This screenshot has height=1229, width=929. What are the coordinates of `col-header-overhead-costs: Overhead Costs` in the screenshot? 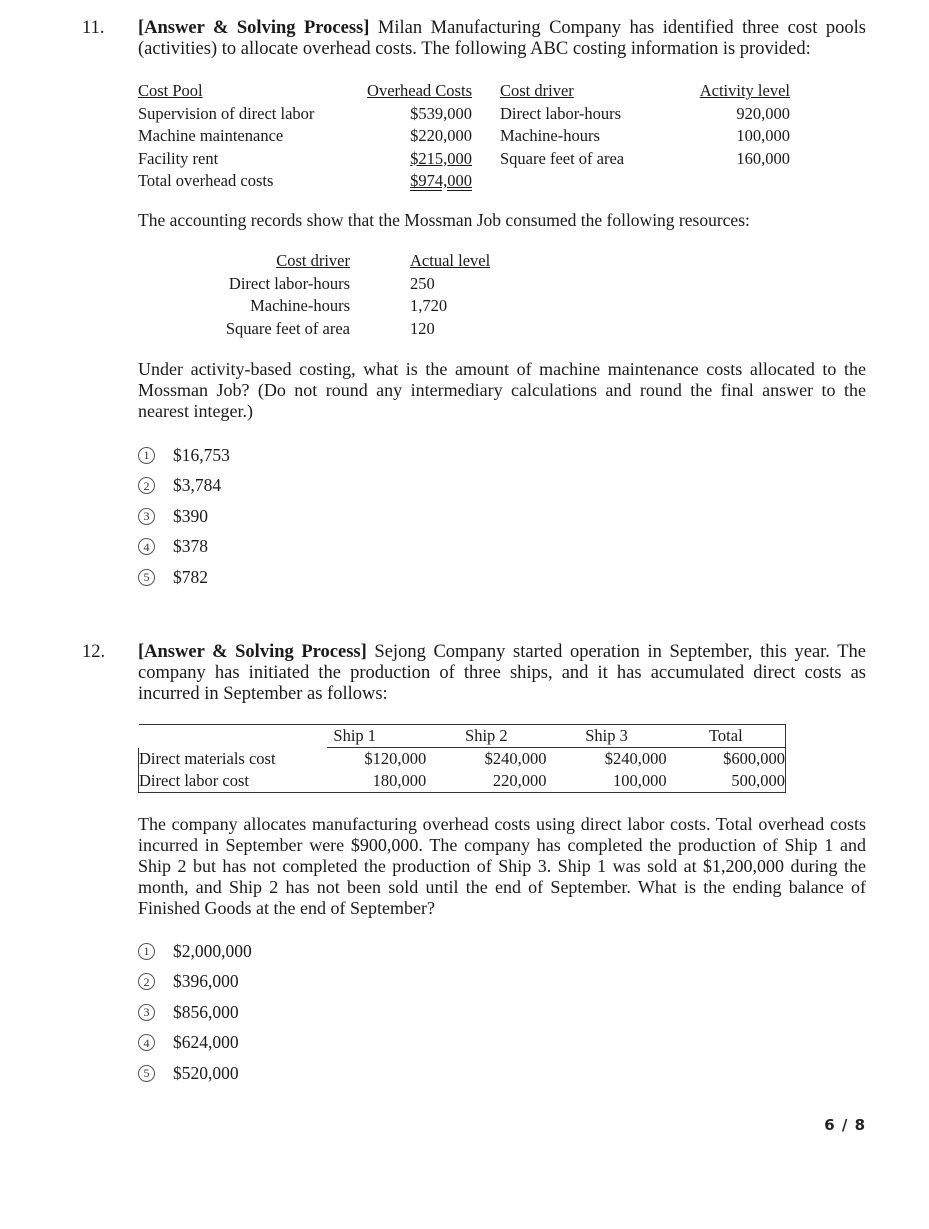 It's located at (419, 90).